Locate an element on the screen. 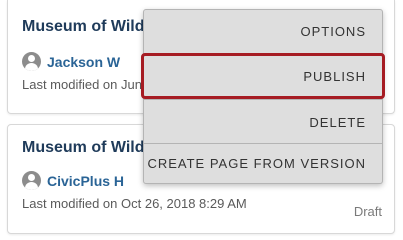 The image size is (403, 240). status-badge: Draft is located at coordinates (367, 211).